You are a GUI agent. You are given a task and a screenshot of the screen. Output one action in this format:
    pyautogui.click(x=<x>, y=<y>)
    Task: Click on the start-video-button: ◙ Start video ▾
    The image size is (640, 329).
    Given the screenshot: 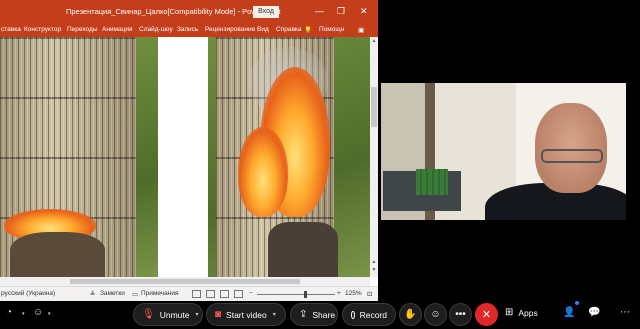 What is the action you would take?
    pyautogui.click(x=246, y=314)
    